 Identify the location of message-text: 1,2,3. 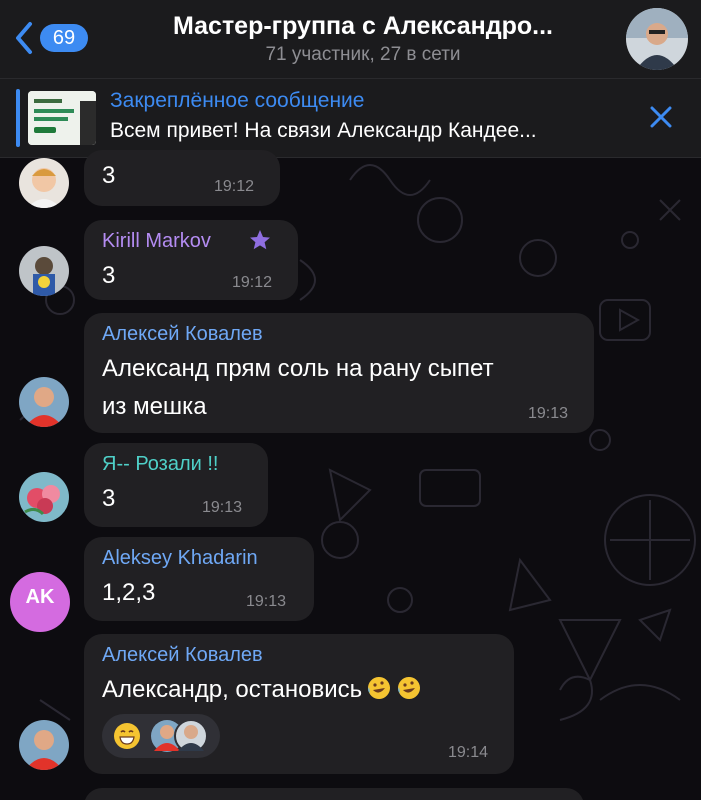
(129, 592).